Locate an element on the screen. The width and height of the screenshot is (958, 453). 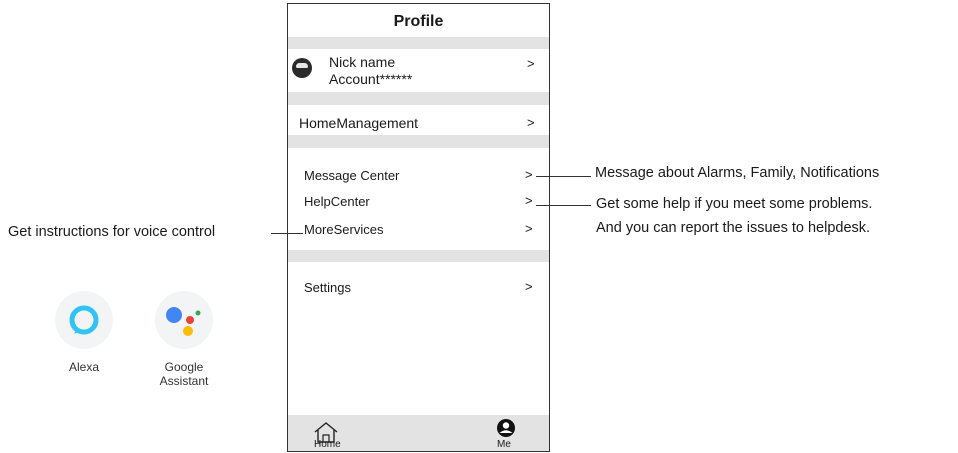
google-assistant-app is located at coordinates (184, 320).